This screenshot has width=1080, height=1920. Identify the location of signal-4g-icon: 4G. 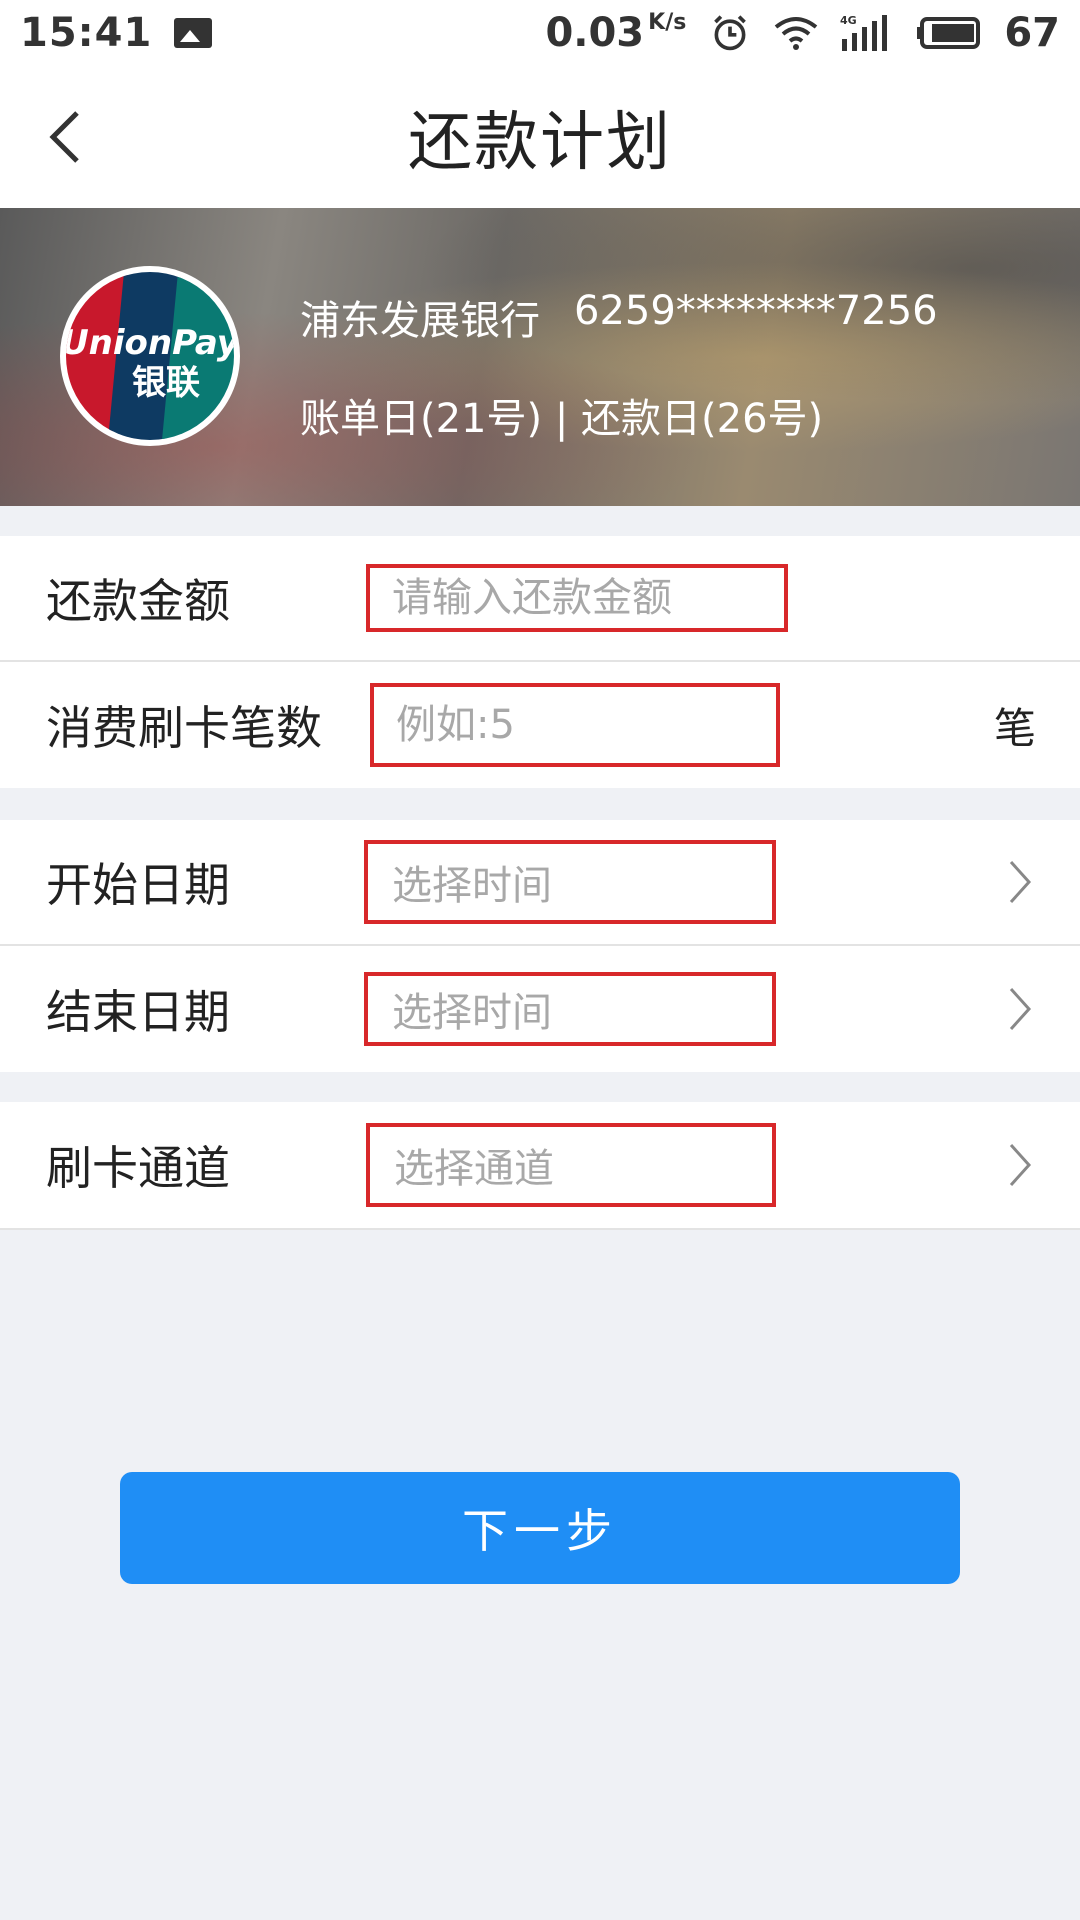
(864, 32).